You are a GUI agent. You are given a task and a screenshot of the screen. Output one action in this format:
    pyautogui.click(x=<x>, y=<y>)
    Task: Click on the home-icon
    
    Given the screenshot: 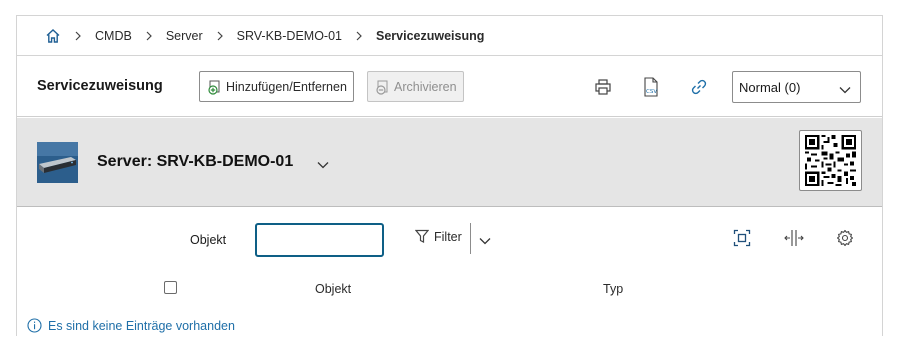 What is the action you would take?
    pyautogui.click(x=53, y=36)
    